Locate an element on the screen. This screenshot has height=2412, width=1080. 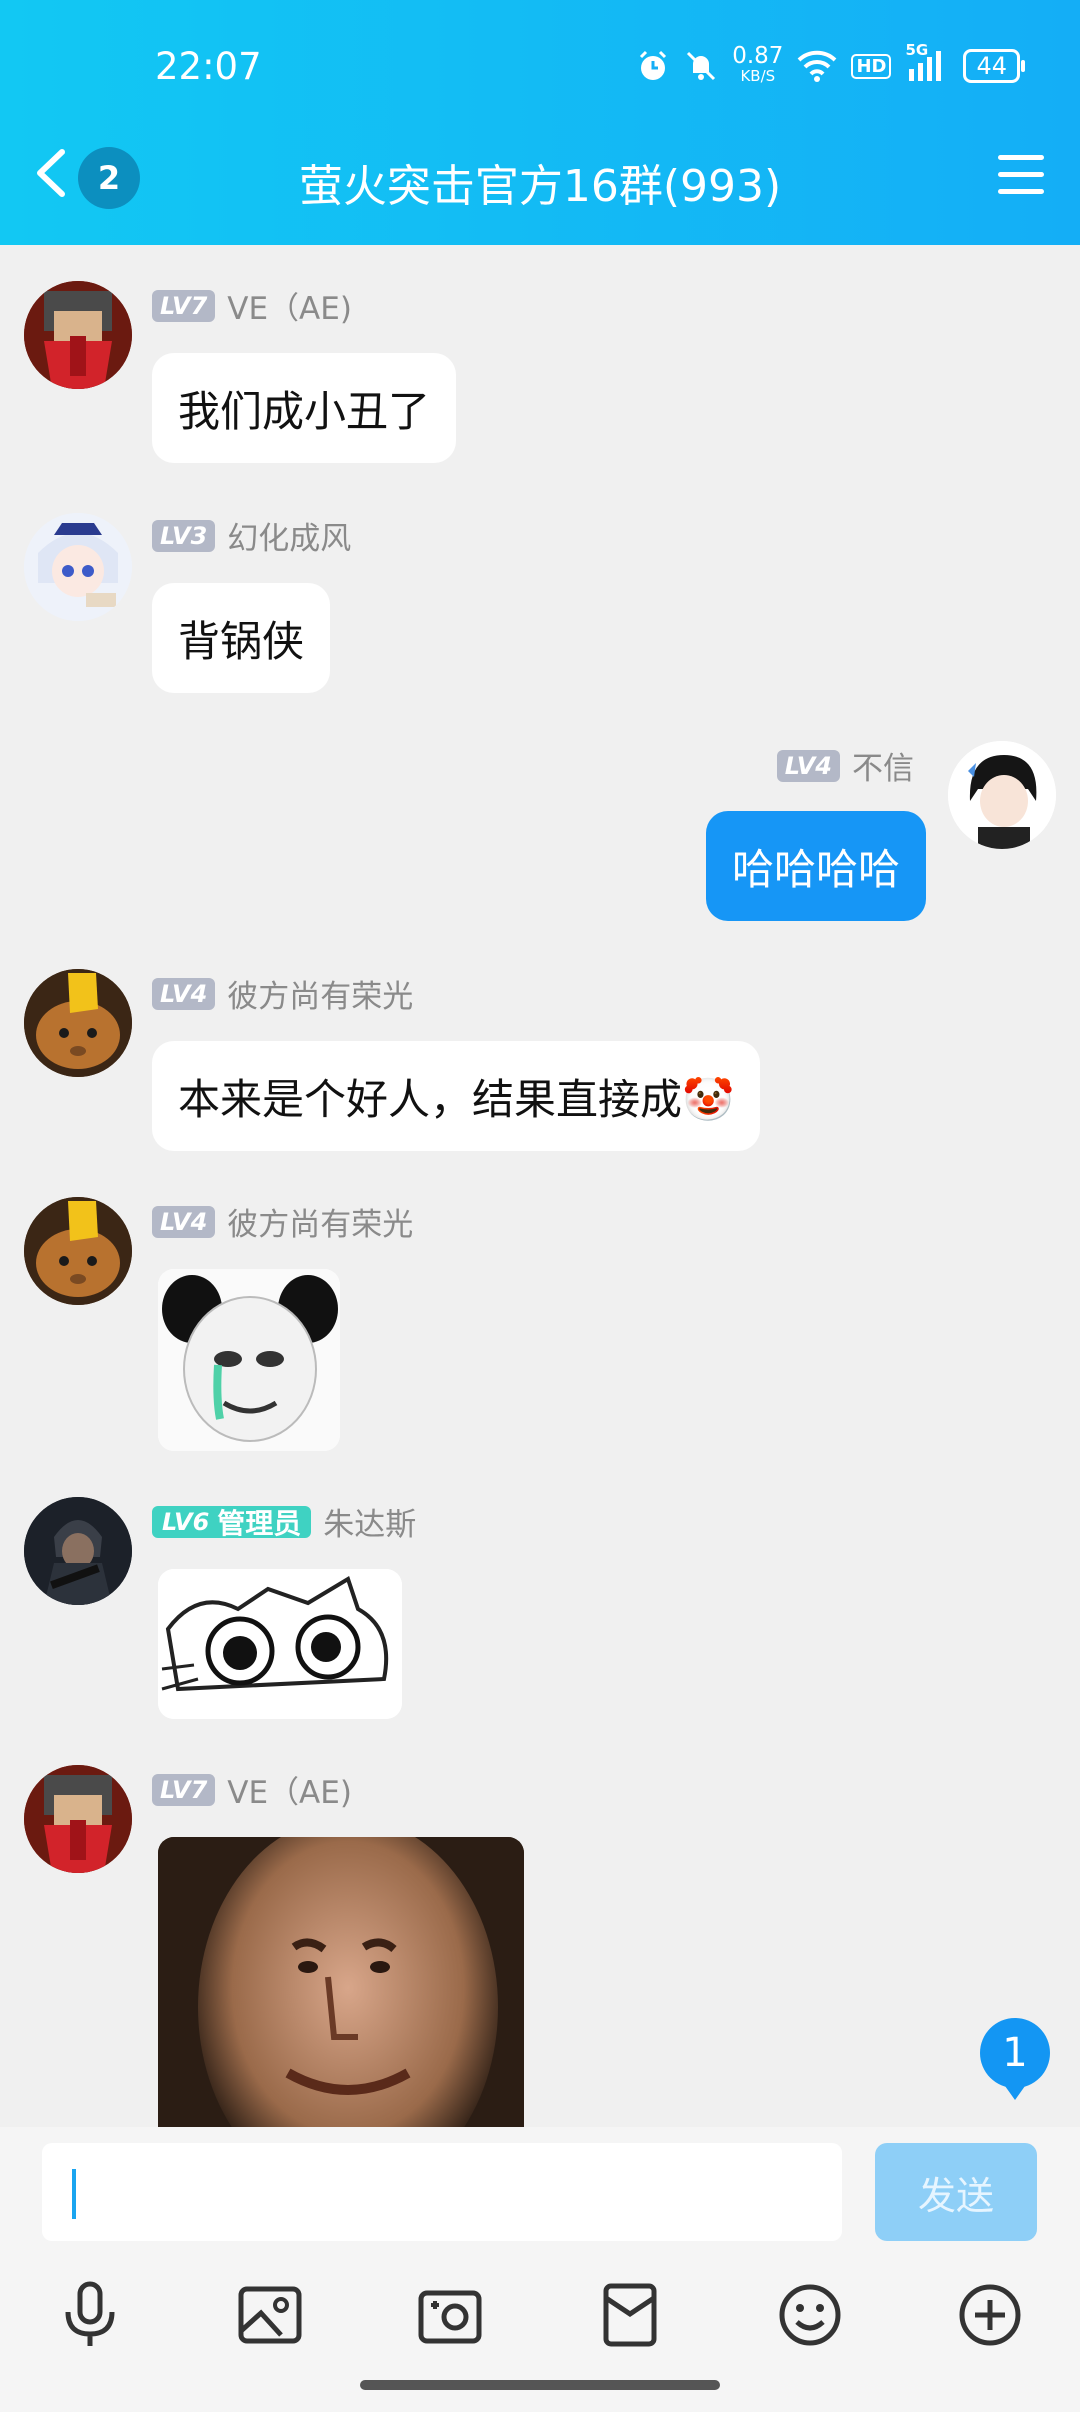
status-bar-icons: 0.87 KB/S HD 5G 44 is located at coordinates (830, 63).